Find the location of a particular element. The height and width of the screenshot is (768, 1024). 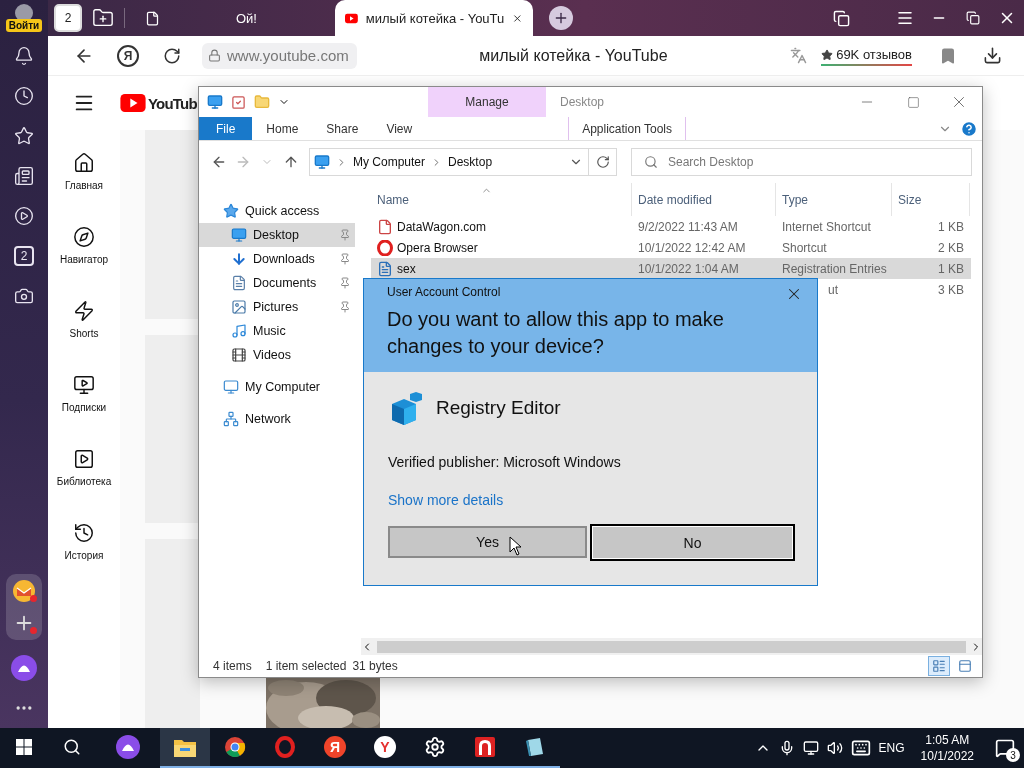

taskbar-app: Я is located at coordinates (335, 748).